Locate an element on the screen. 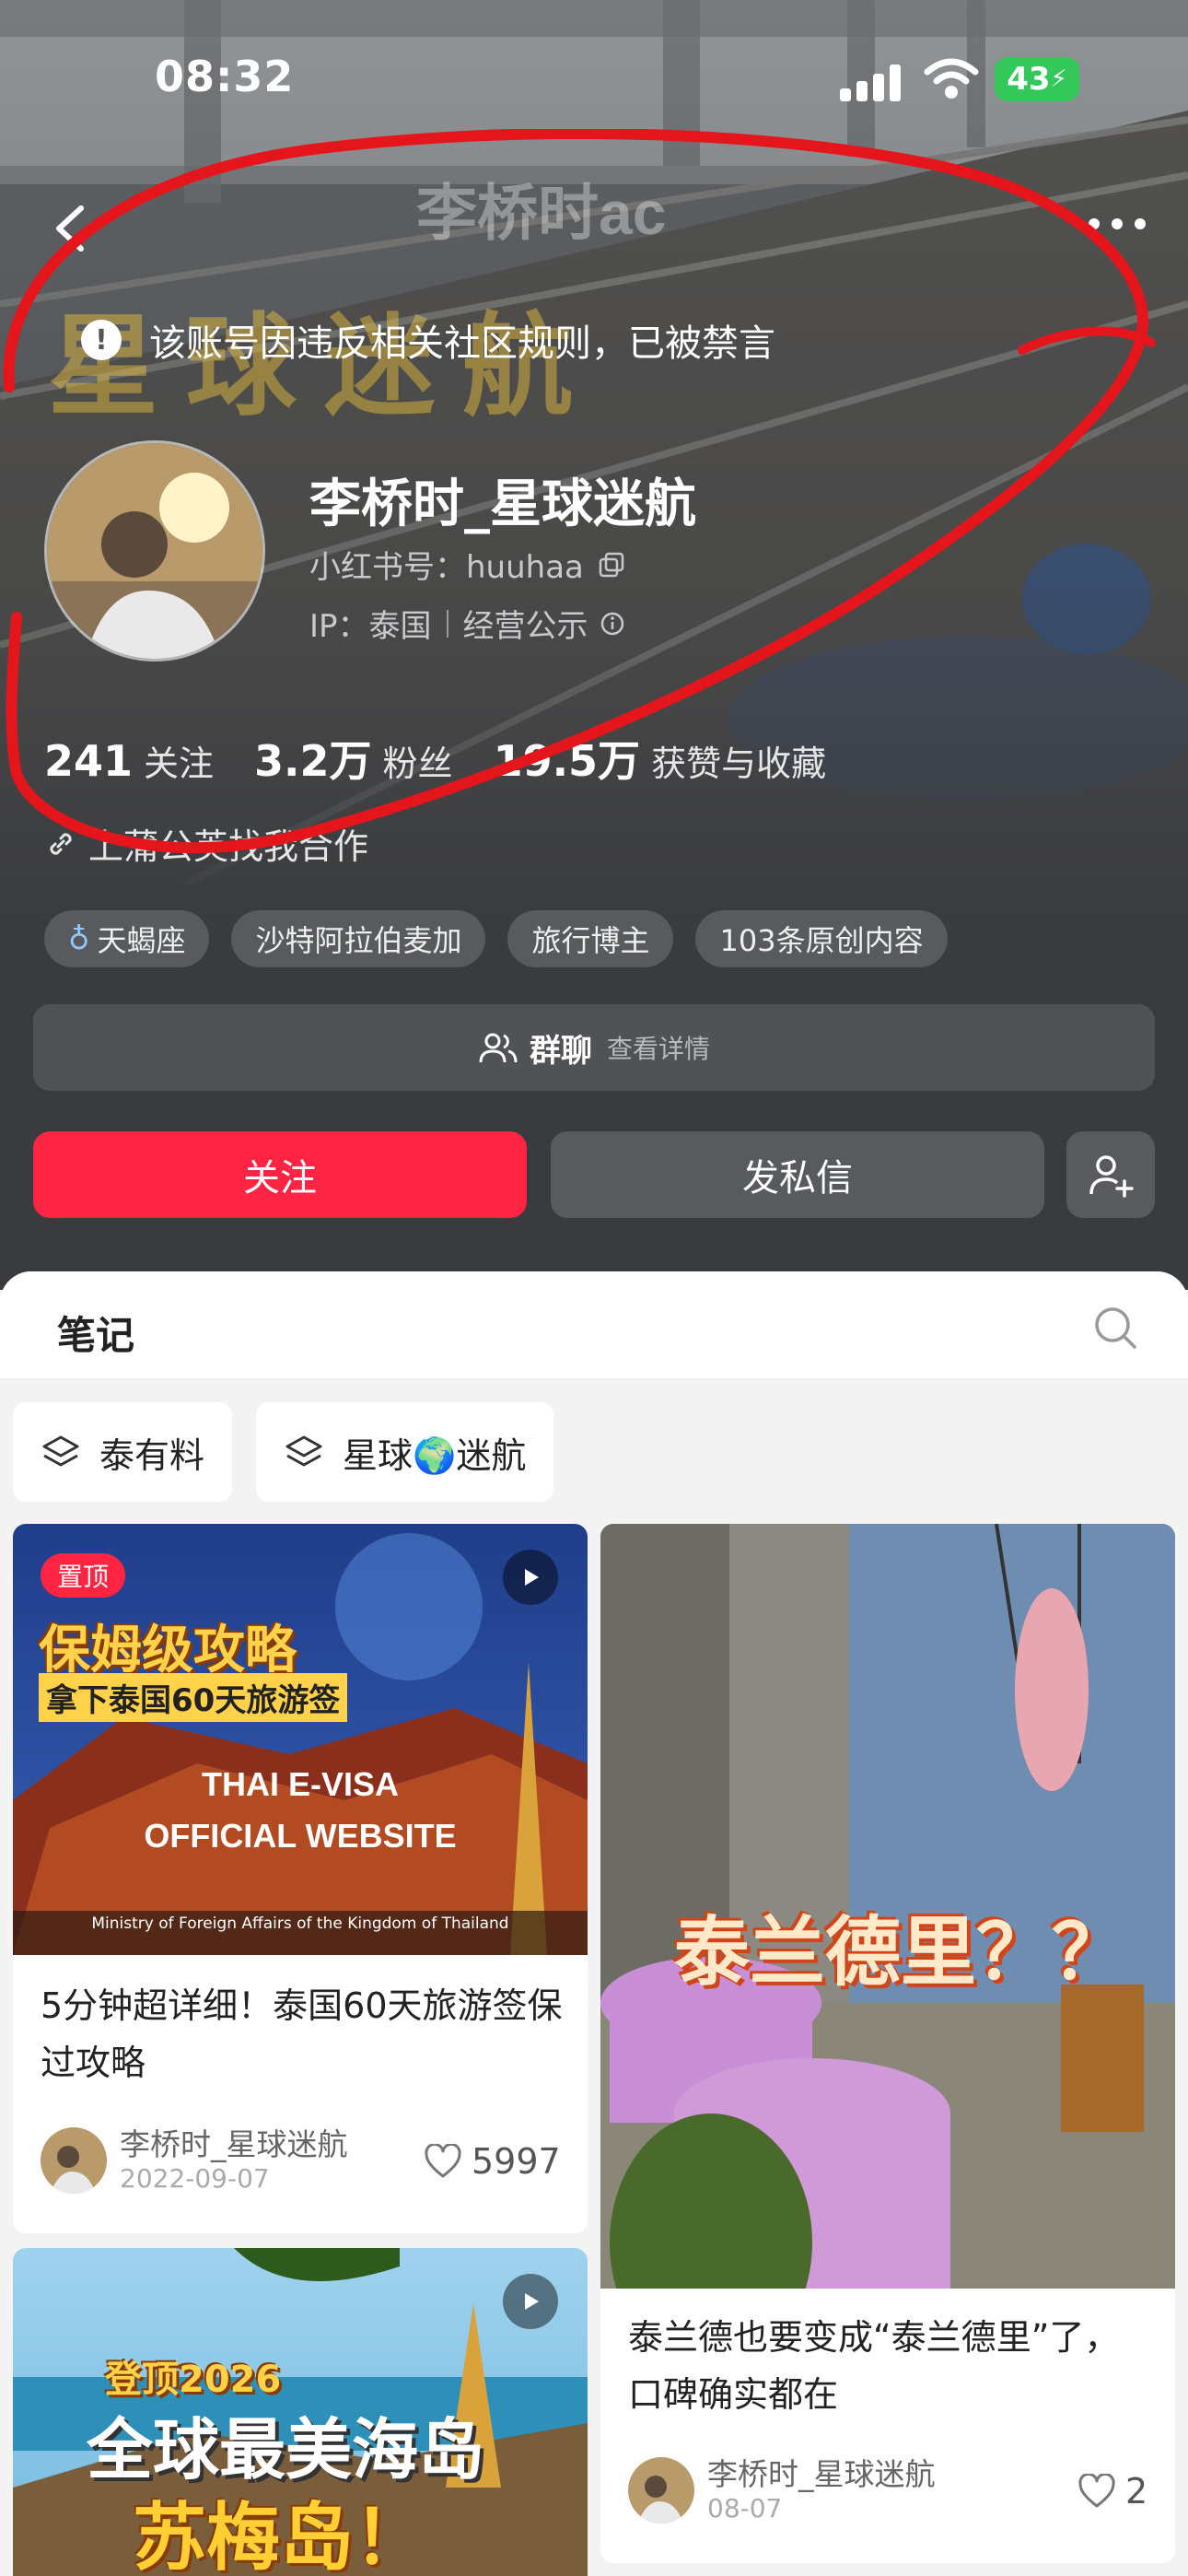 This screenshot has width=1188, height=2576. follow-button: 关注 is located at coordinates (280, 1174).